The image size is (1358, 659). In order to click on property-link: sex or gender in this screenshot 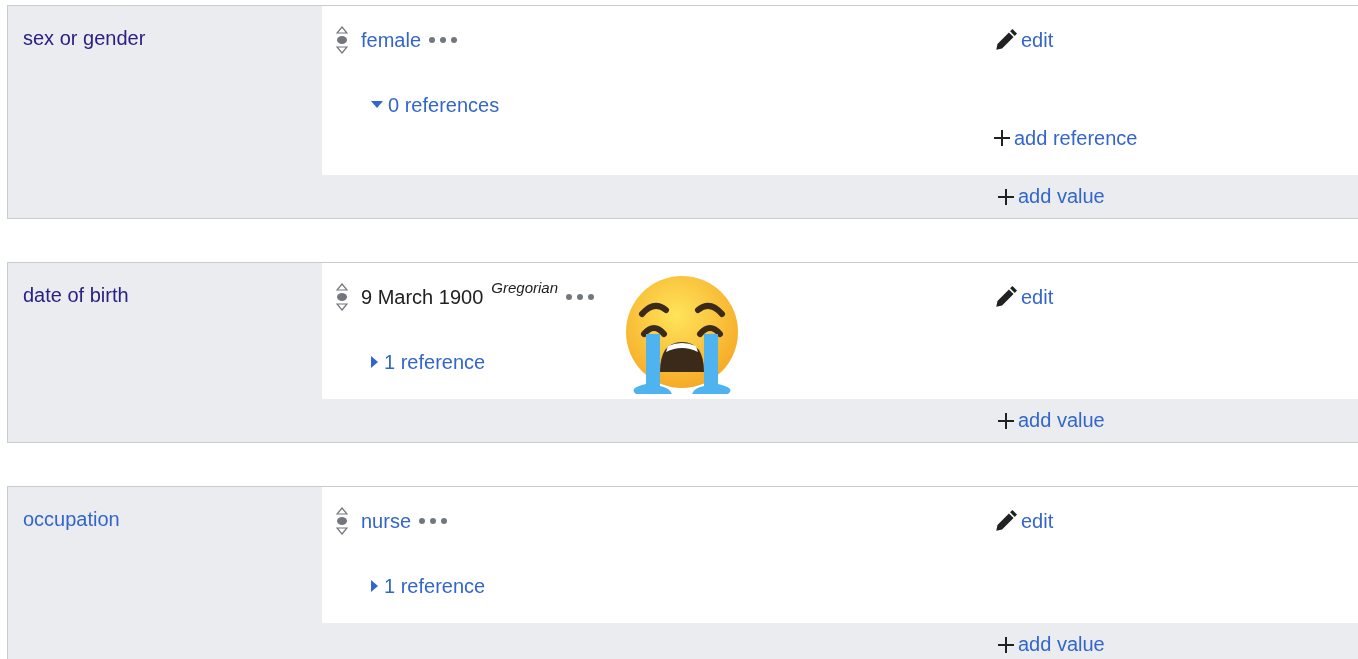, I will do `click(84, 38)`.